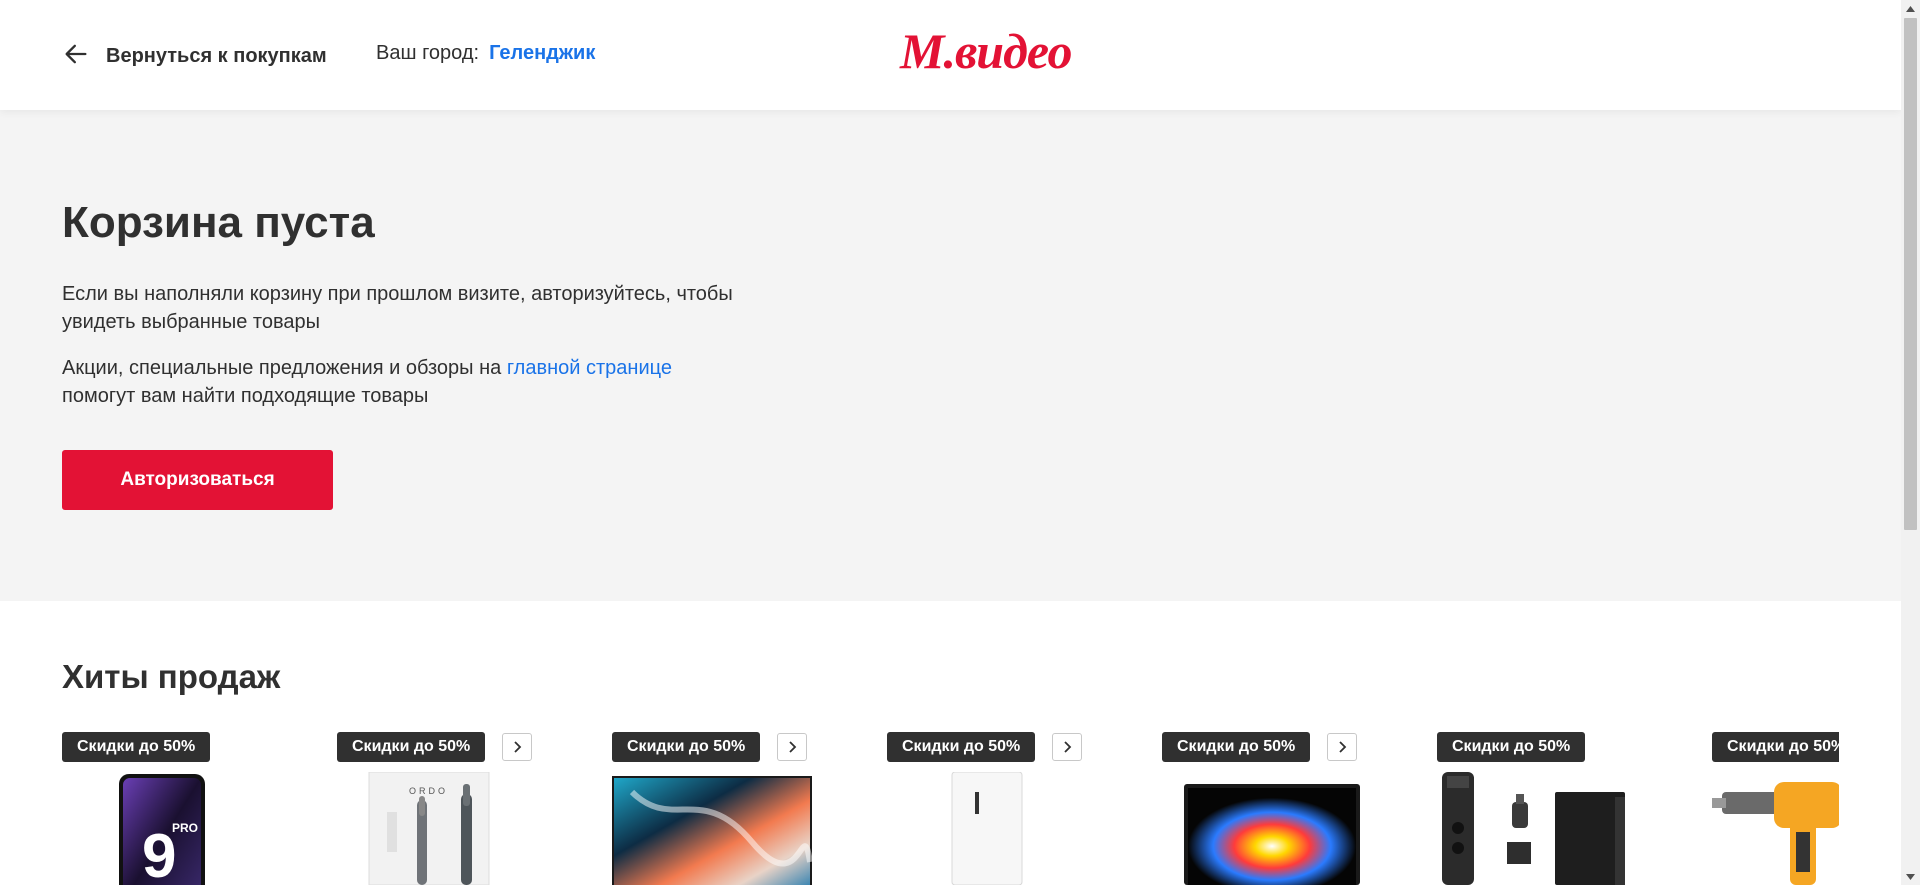 This screenshot has height=885, width=1920. I want to click on city-selector: Ваш город: Геленджик, so click(485, 53).